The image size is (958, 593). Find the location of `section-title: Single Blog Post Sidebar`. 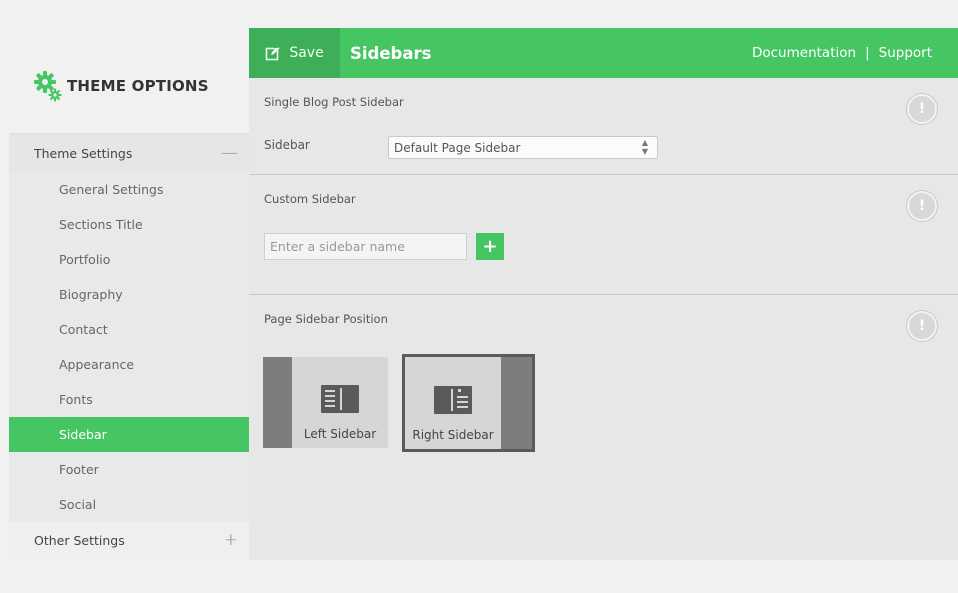

section-title: Single Blog Post Sidebar is located at coordinates (334, 102).